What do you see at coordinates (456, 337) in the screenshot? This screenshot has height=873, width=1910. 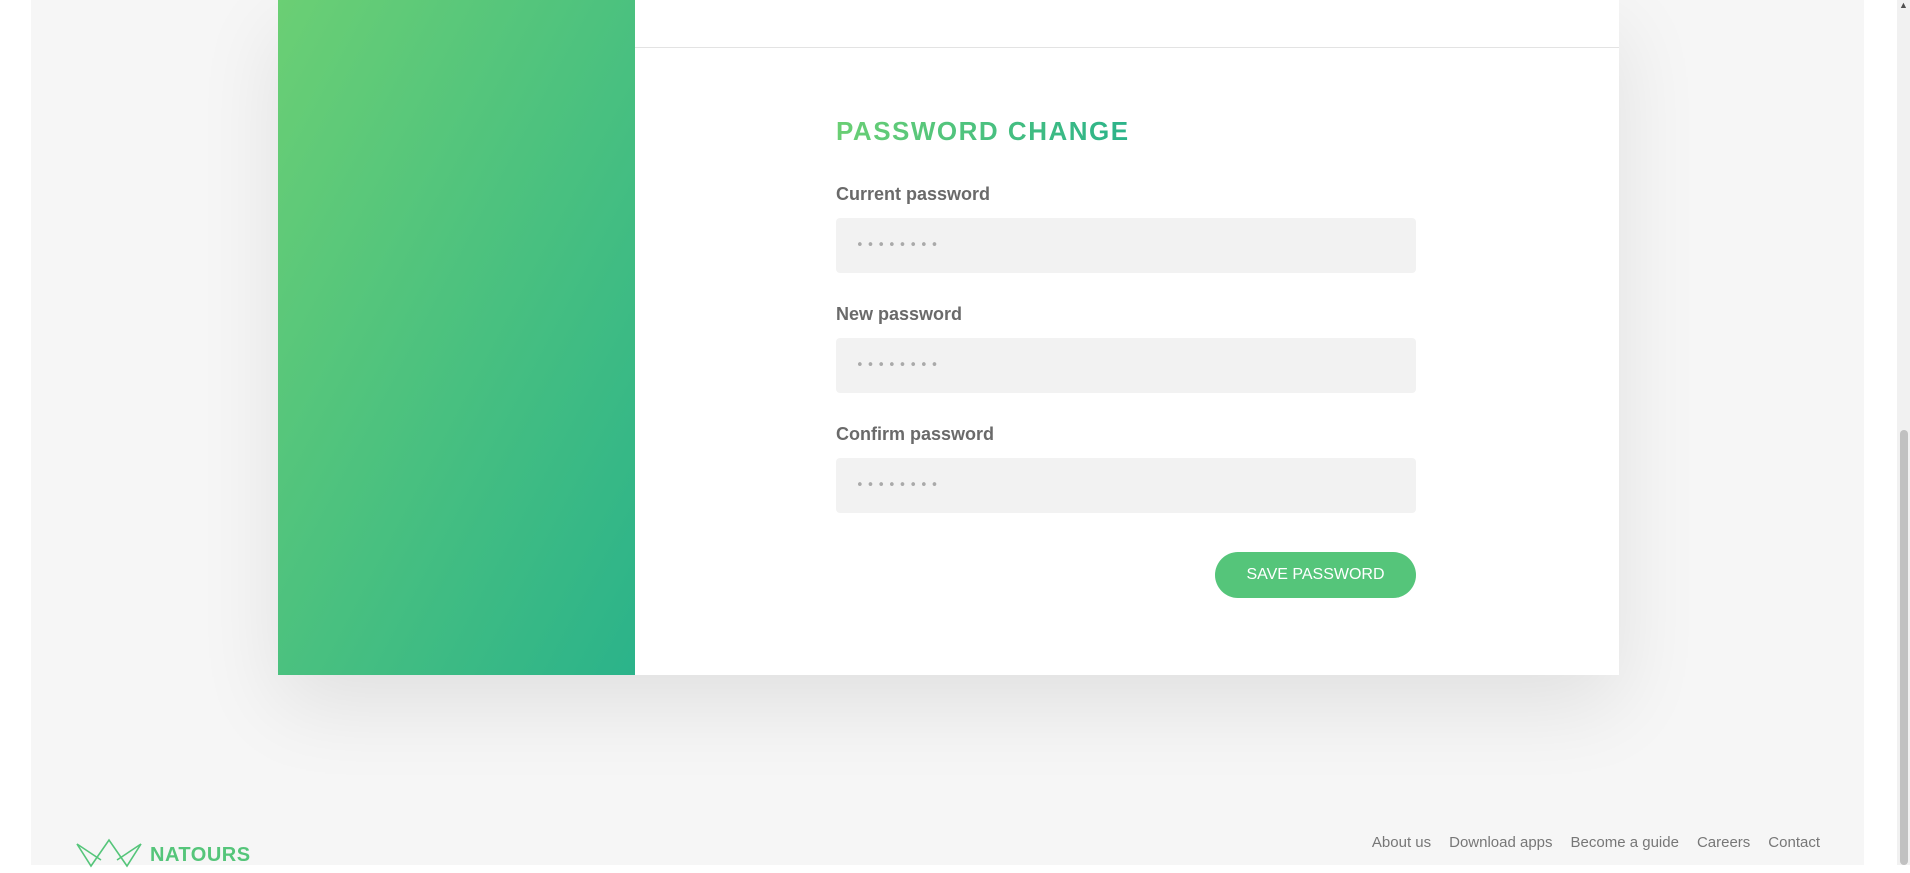 I see `account-sidebar` at bounding box center [456, 337].